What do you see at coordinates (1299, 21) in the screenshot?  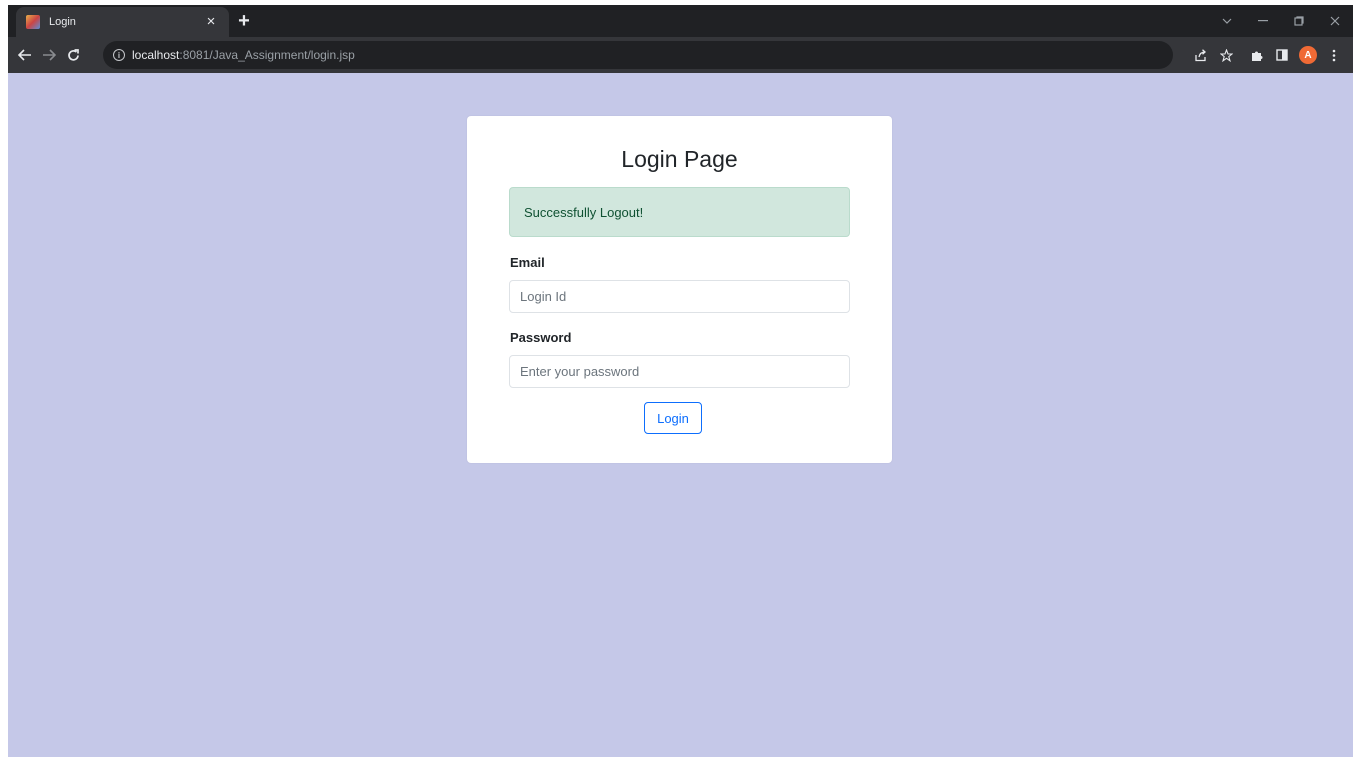 I see `restore-icon` at bounding box center [1299, 21].